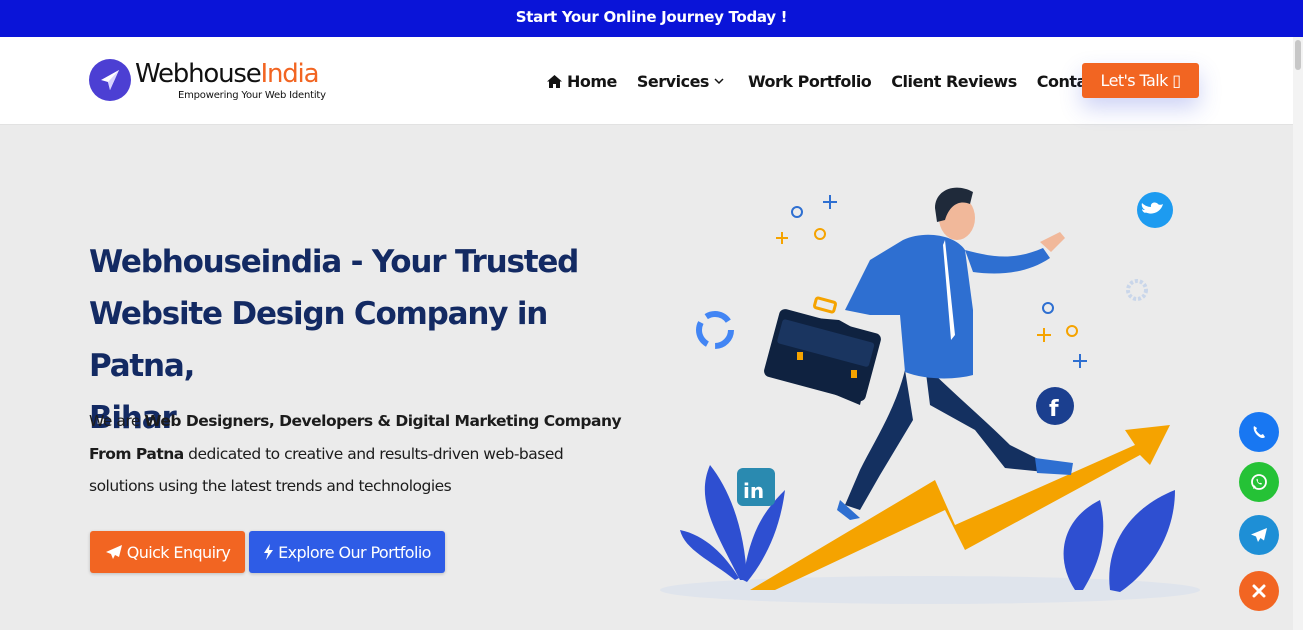 The height and width of the screenshot is (630, 1303). What do you see at coordinates (753, 491) in the screenshot?
I see `svg-text: in` at bounding box center [753, 491].